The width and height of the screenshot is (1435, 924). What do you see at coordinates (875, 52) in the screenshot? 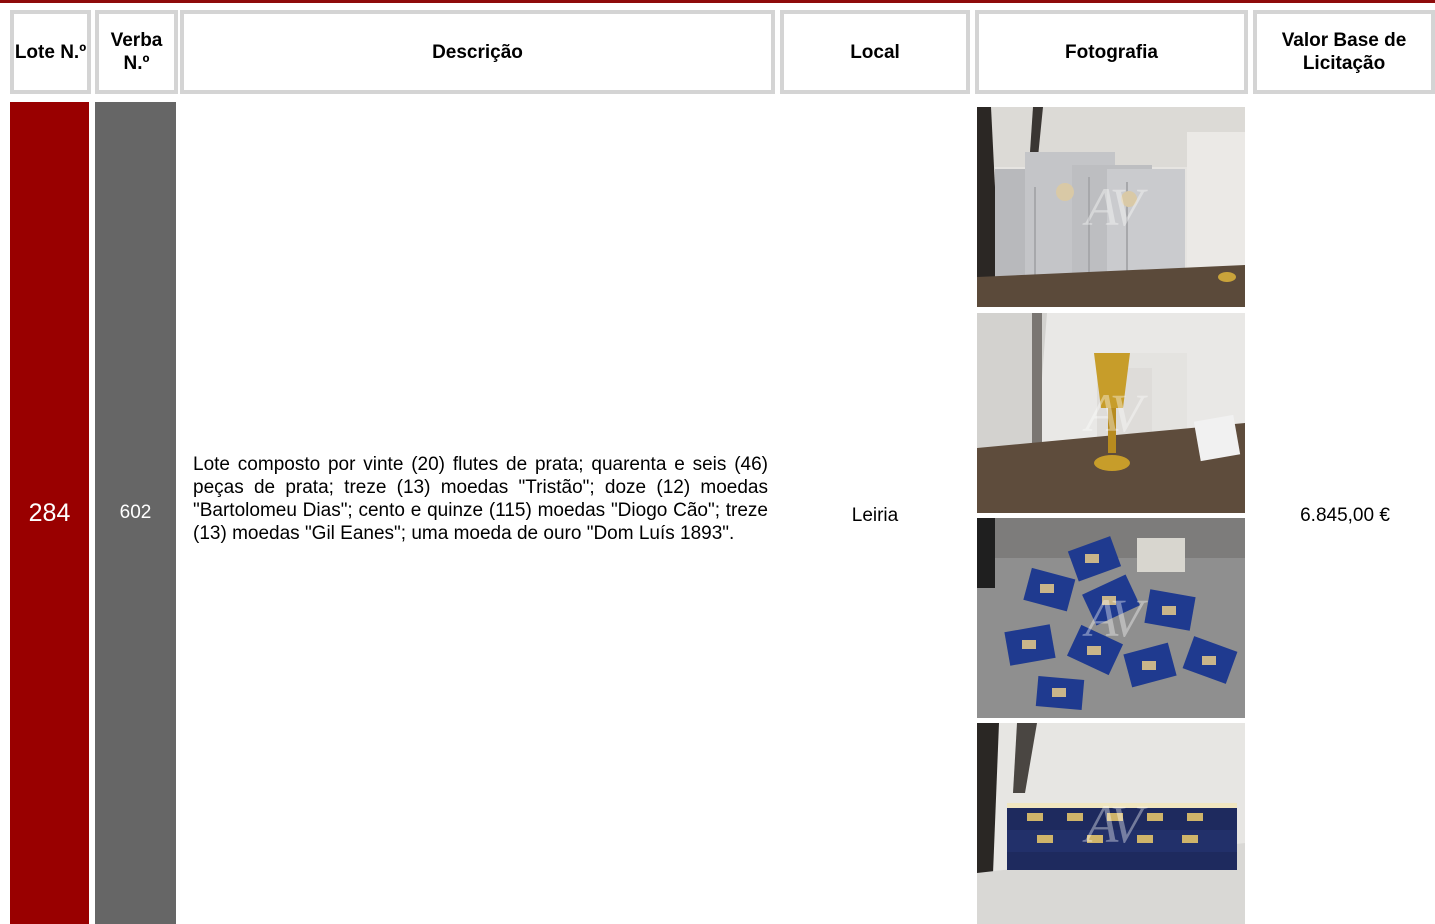
I see `header-local: Local` at bounding box center [875, 52].